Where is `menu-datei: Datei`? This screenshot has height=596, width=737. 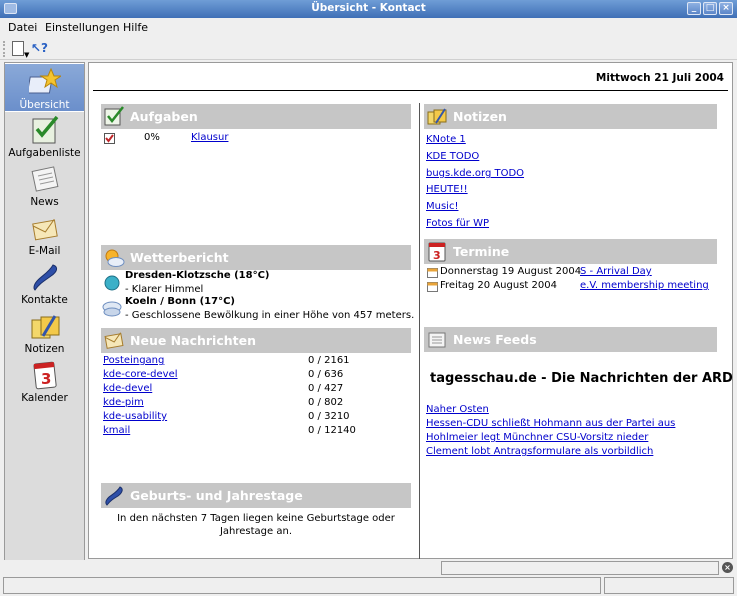
menu-datei: Datei is located at coordinates (22, 27).